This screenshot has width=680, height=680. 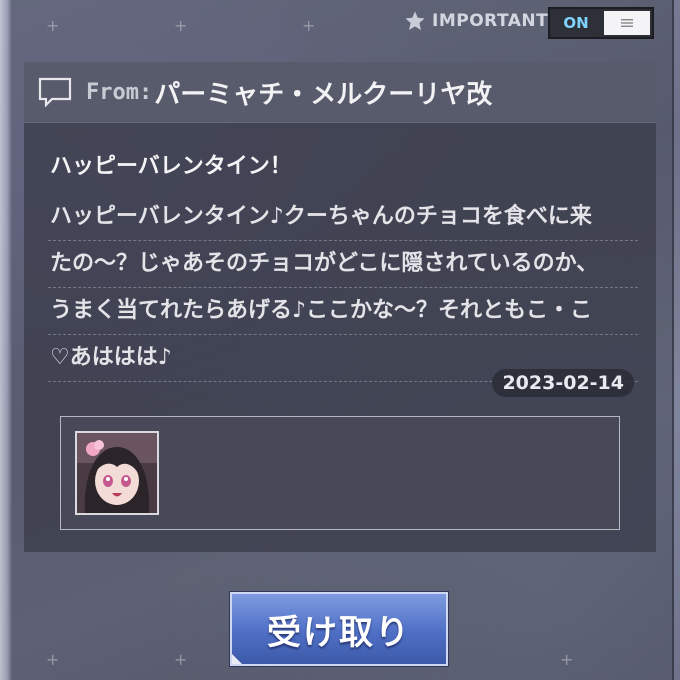 I want to click on message-sender-header: From: パーミャチ・メルクーリヤ改, so click(x=340, y=92).